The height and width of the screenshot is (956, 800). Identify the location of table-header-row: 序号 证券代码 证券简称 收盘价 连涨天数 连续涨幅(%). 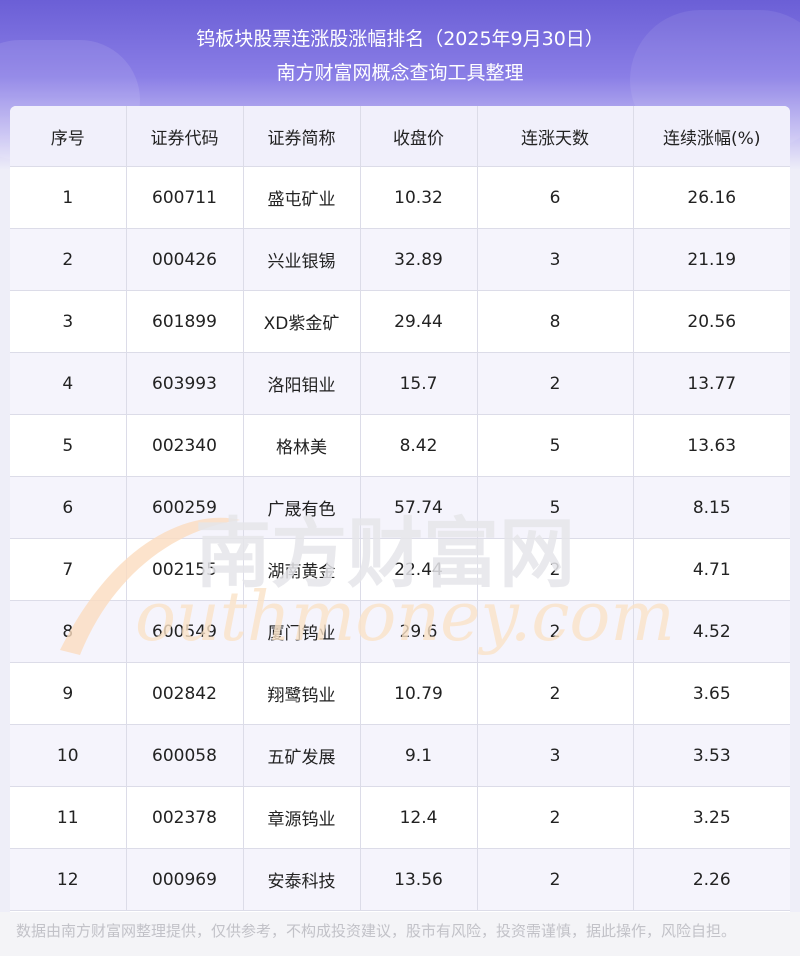
(400, 136).